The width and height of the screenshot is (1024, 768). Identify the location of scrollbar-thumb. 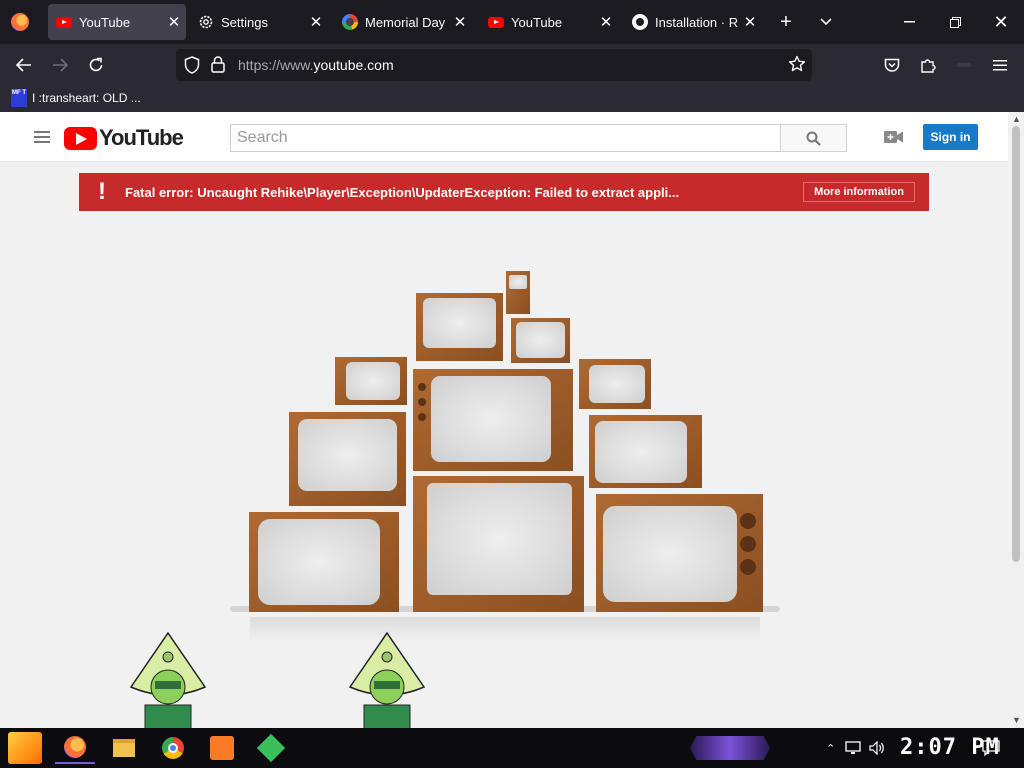
(1016, 344).